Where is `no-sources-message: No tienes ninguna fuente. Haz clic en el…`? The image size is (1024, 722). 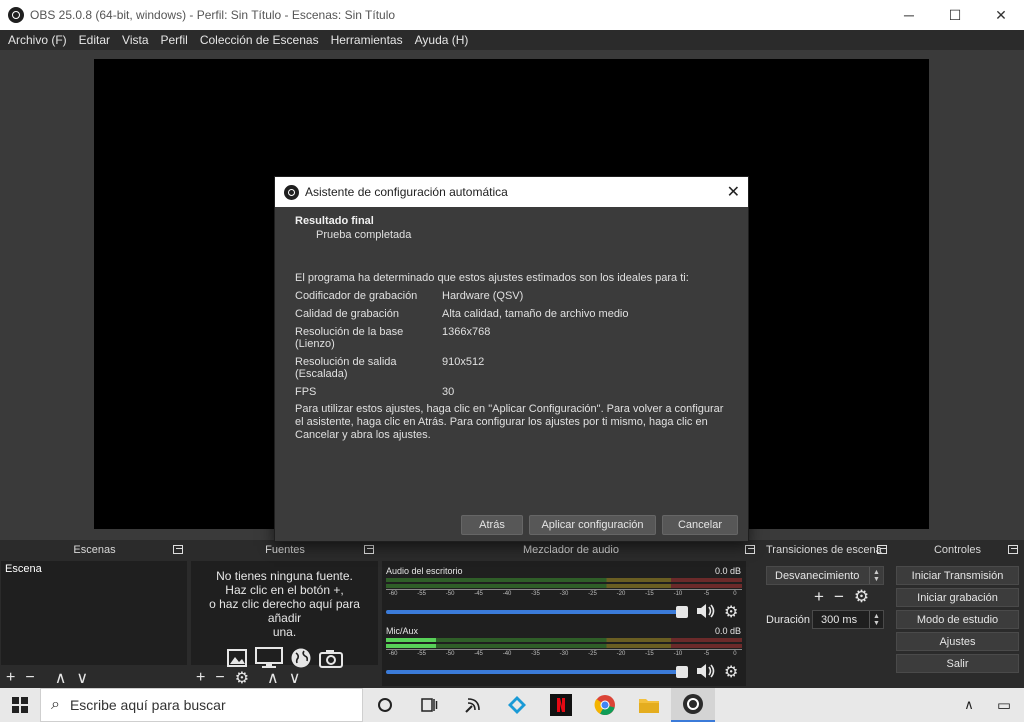 no-sources-message: No tienes ninguna fuente. Haz clic en el… is located at coordinates (284, 600).